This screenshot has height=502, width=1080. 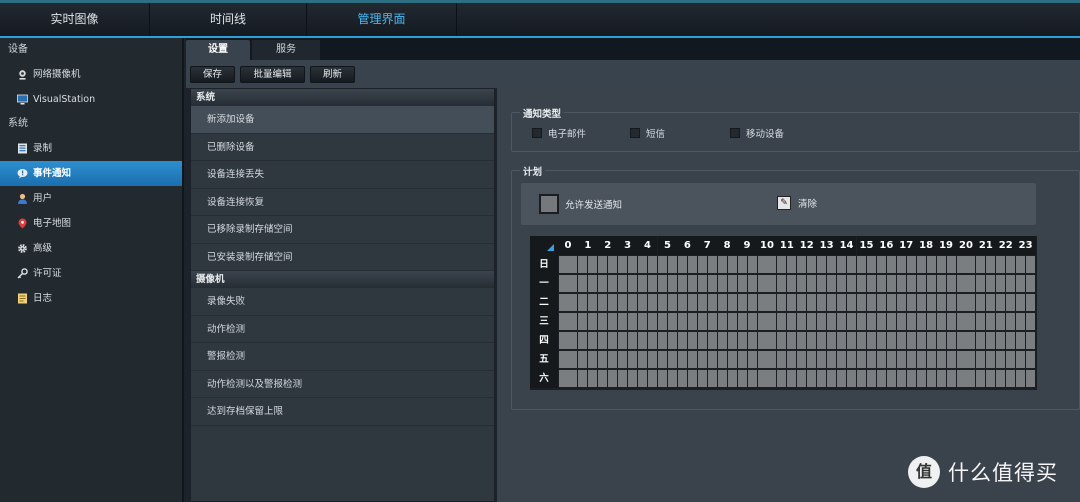 I want to click on hour-header: 8, so click(x=727, y=245).